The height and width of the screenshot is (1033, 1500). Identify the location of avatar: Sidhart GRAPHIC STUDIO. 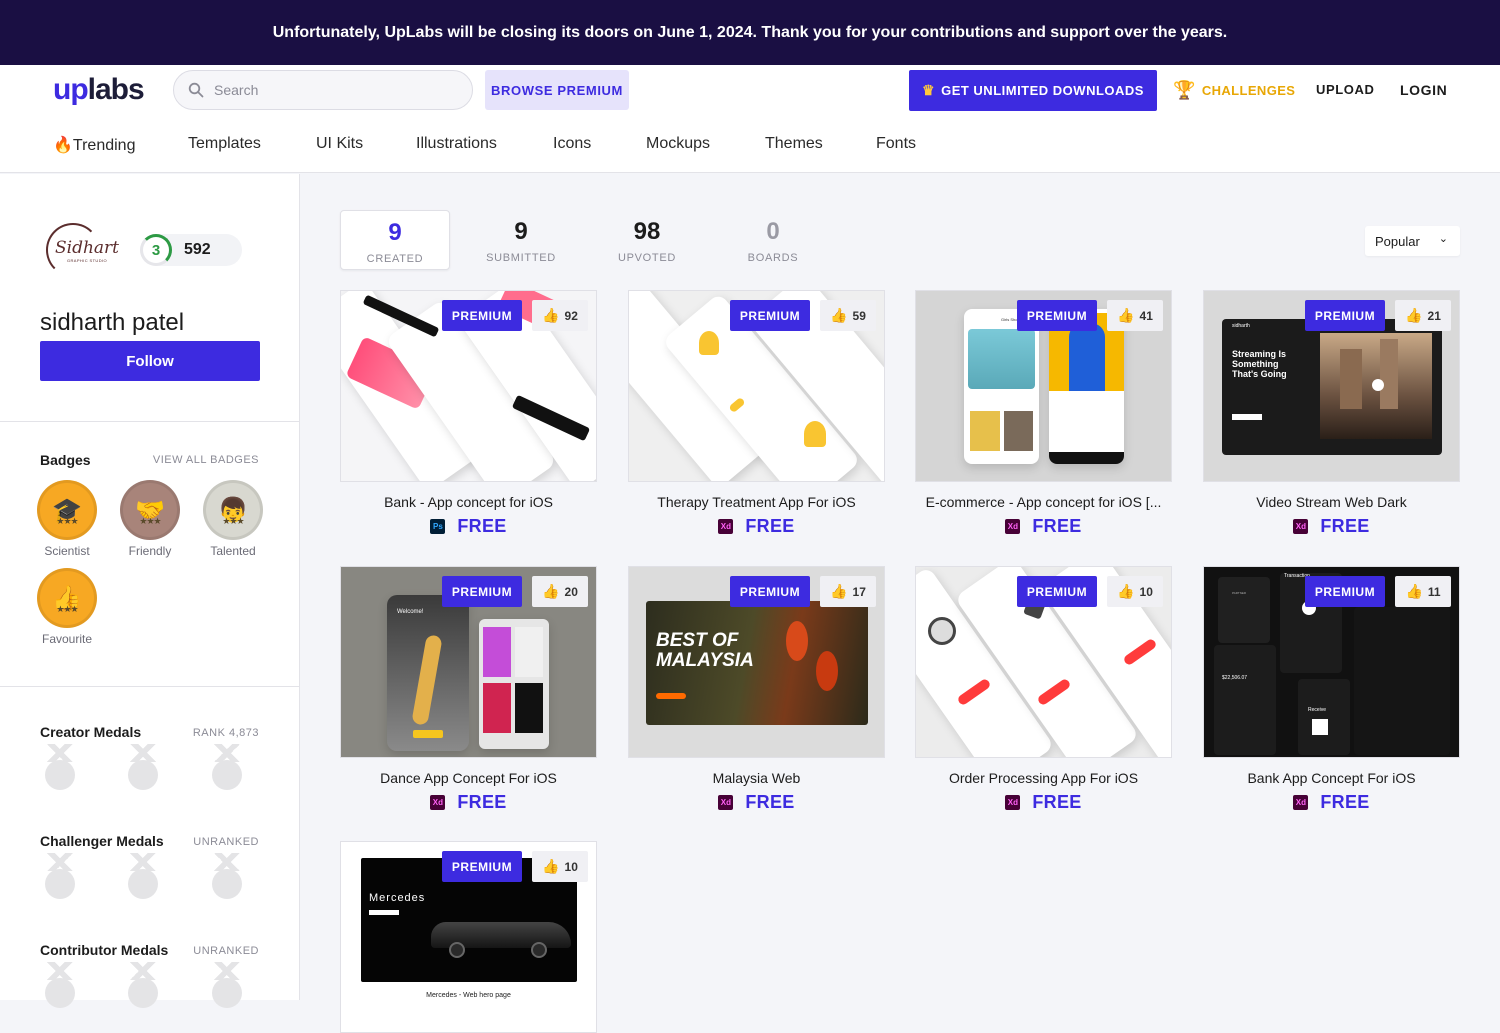
(82, 250).